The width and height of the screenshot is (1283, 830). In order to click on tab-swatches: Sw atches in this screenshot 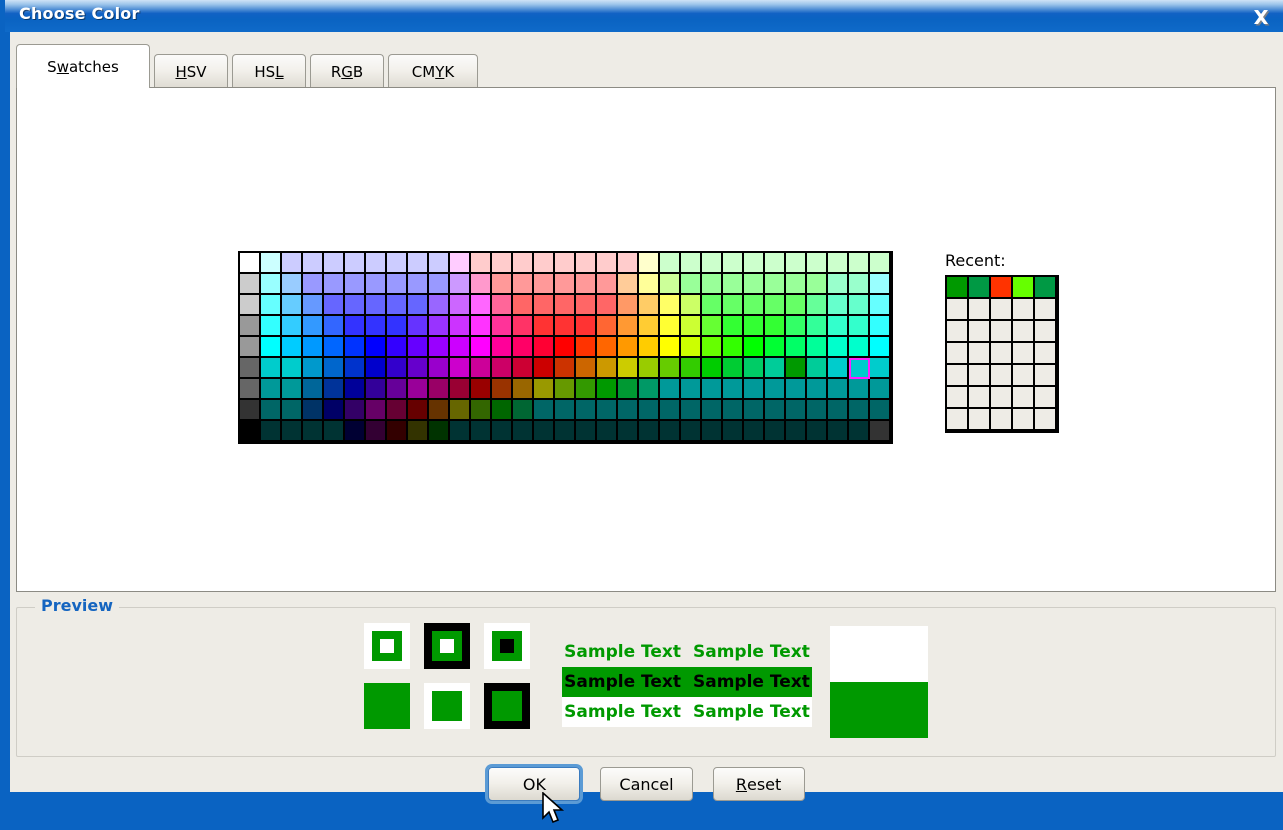, I will do `click(83, 66)`.